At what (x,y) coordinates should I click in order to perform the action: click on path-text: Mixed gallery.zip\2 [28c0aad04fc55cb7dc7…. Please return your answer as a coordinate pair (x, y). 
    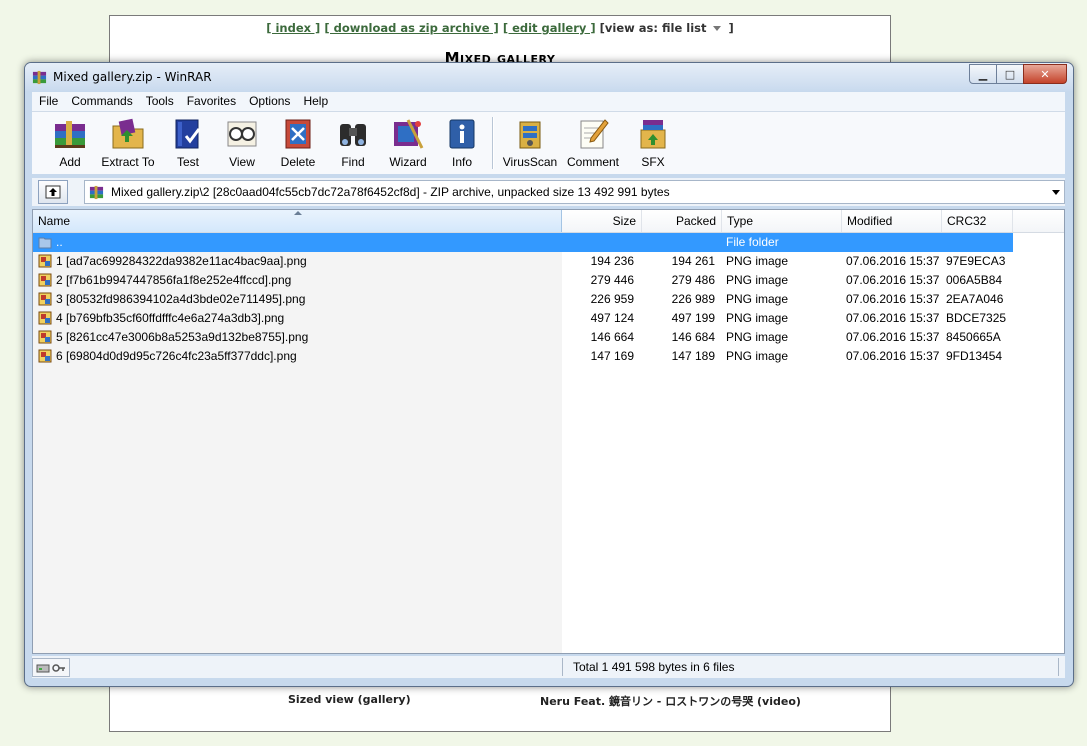
    Looking at the image, I should click on (390, 192).